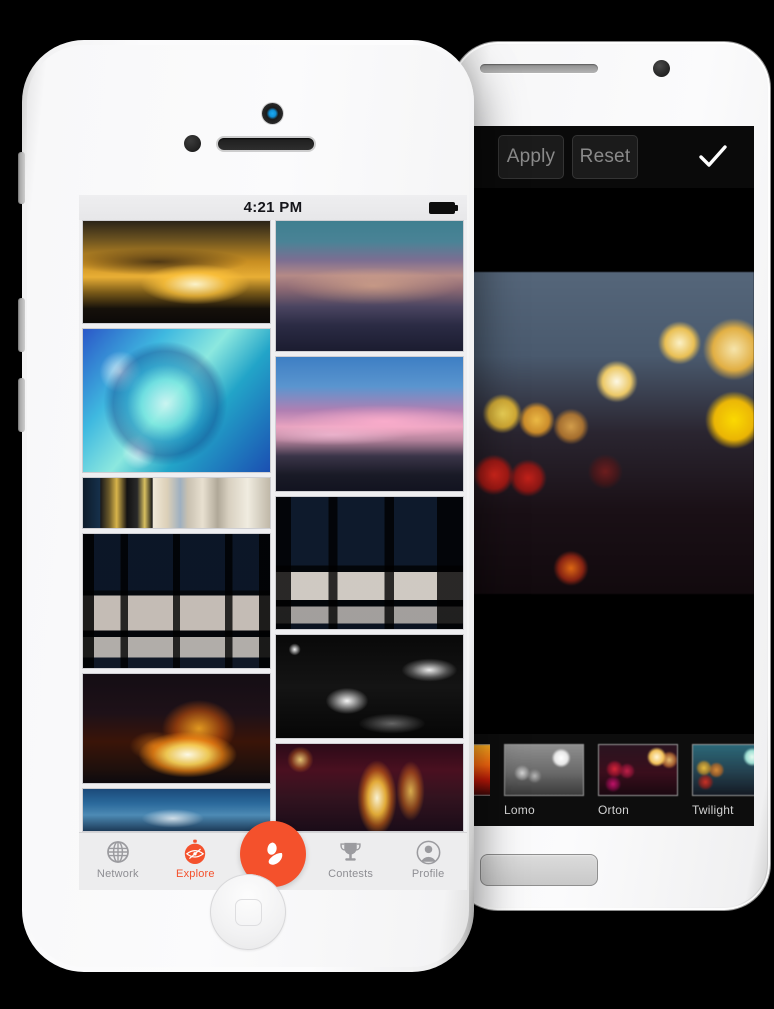  I want to click on photo-tile-black-white-embers, so click(369, 686).